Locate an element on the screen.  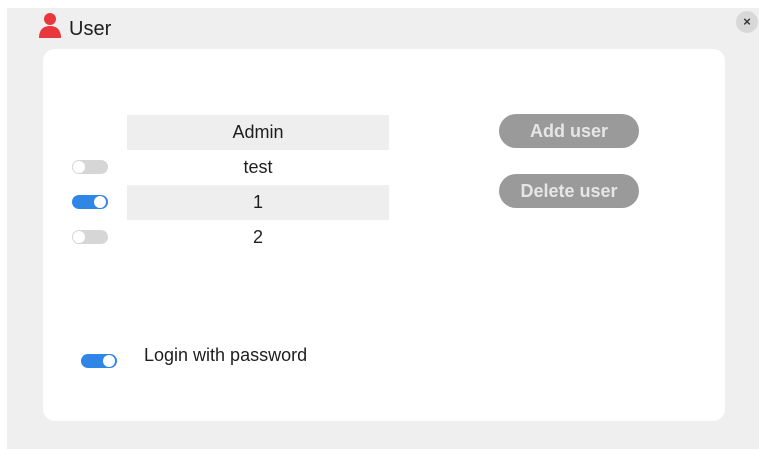
user-row-admin: Admin is located at coordinates (258, 132).